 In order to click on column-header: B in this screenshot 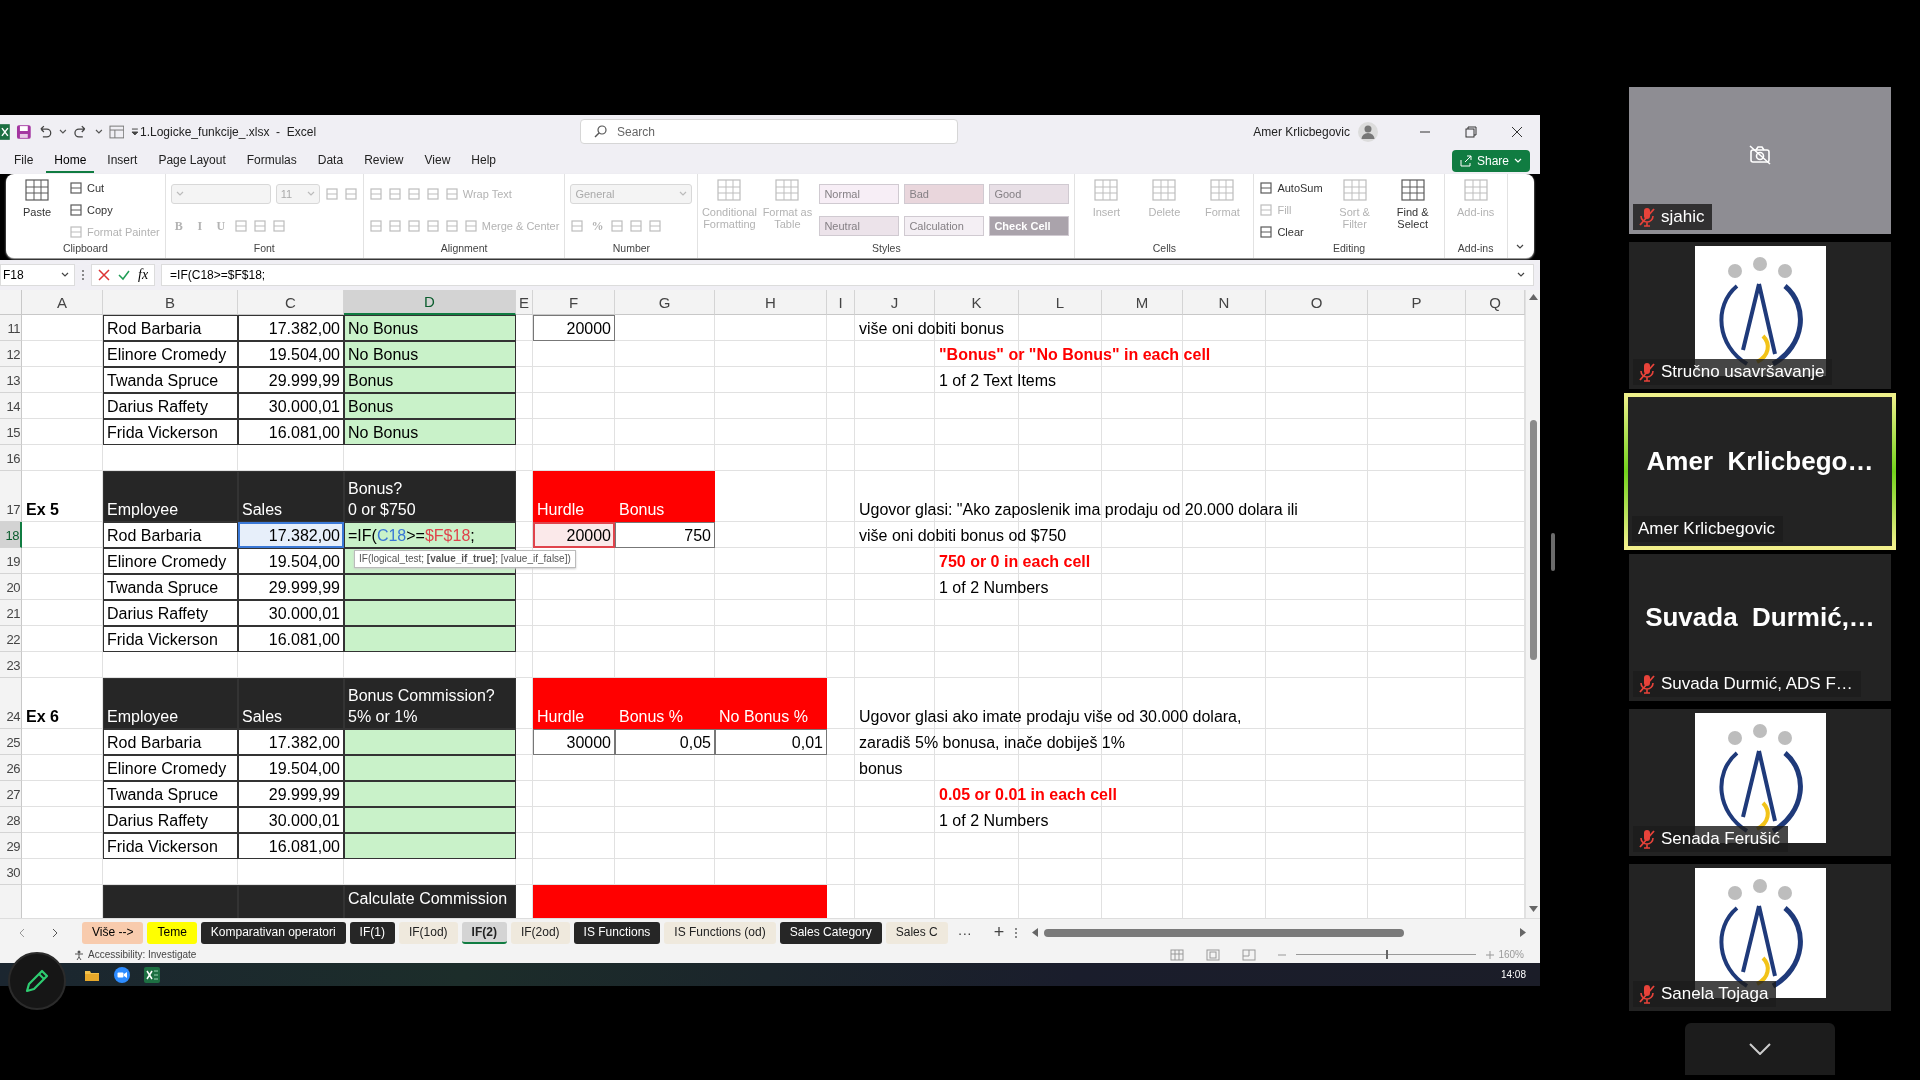, I will do `click(170, 302)`.